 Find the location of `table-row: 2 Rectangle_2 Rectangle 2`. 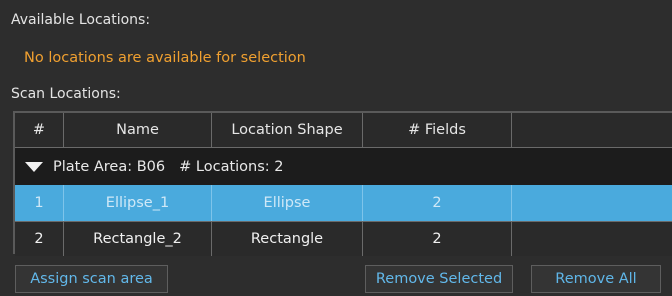

table-row: 2 Rectangle_2 Rectangle 2 is located at coordinates (343, 238).